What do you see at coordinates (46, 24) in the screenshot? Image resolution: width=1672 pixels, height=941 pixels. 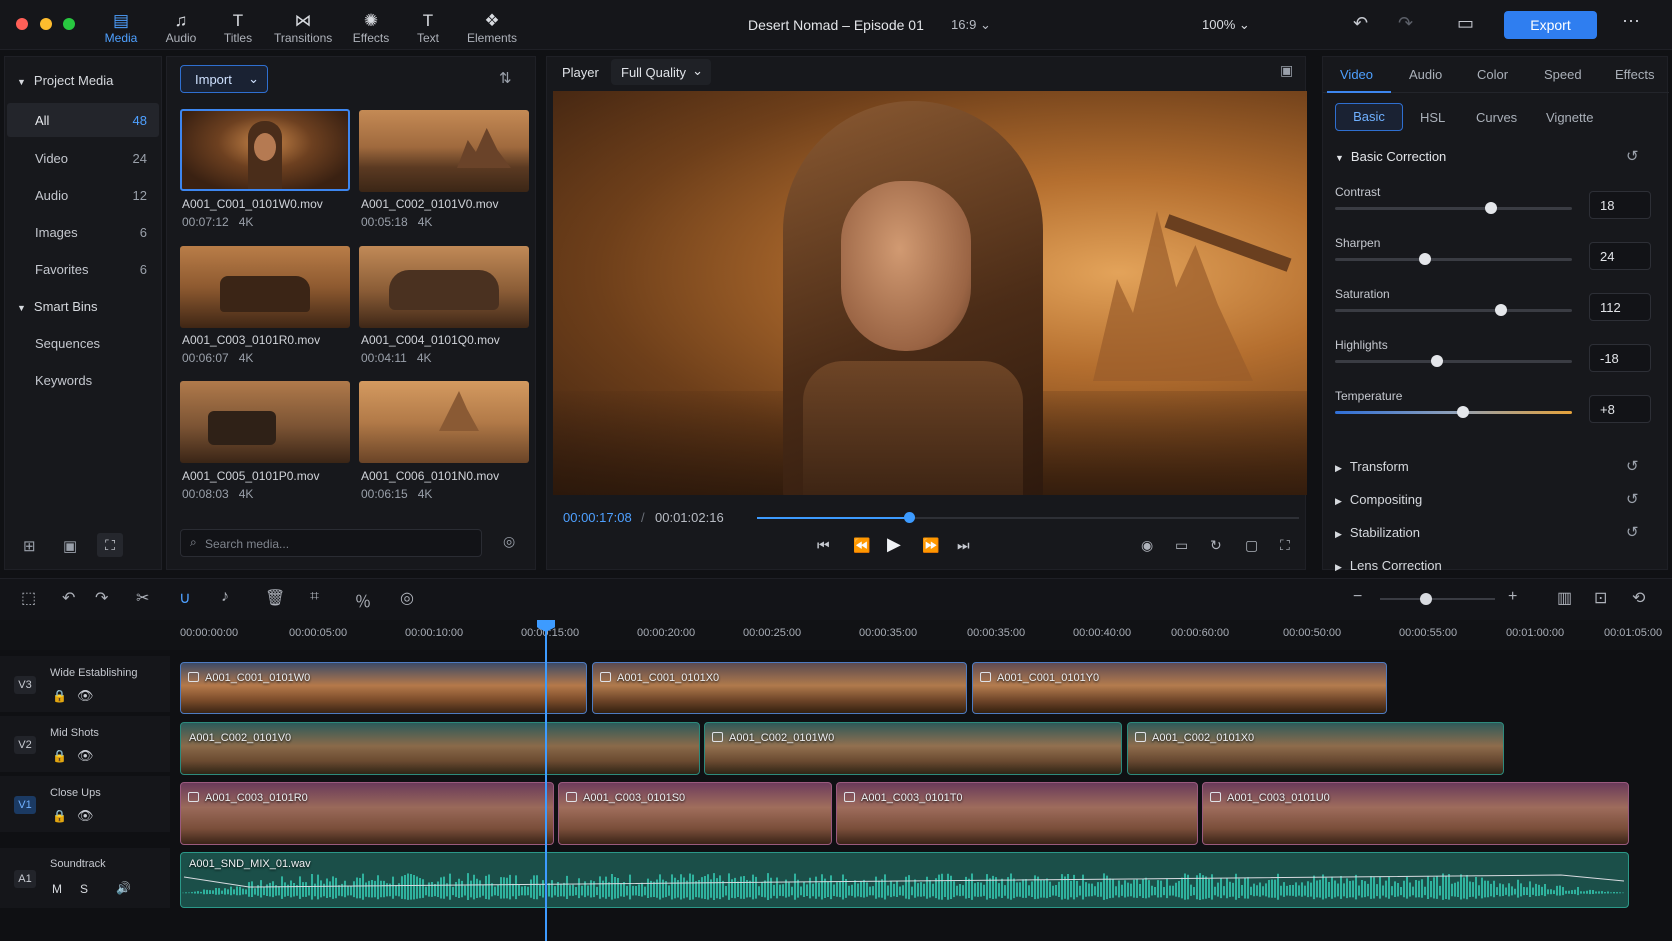 I see `minimize-window-button` at bounding box center [46, 24].